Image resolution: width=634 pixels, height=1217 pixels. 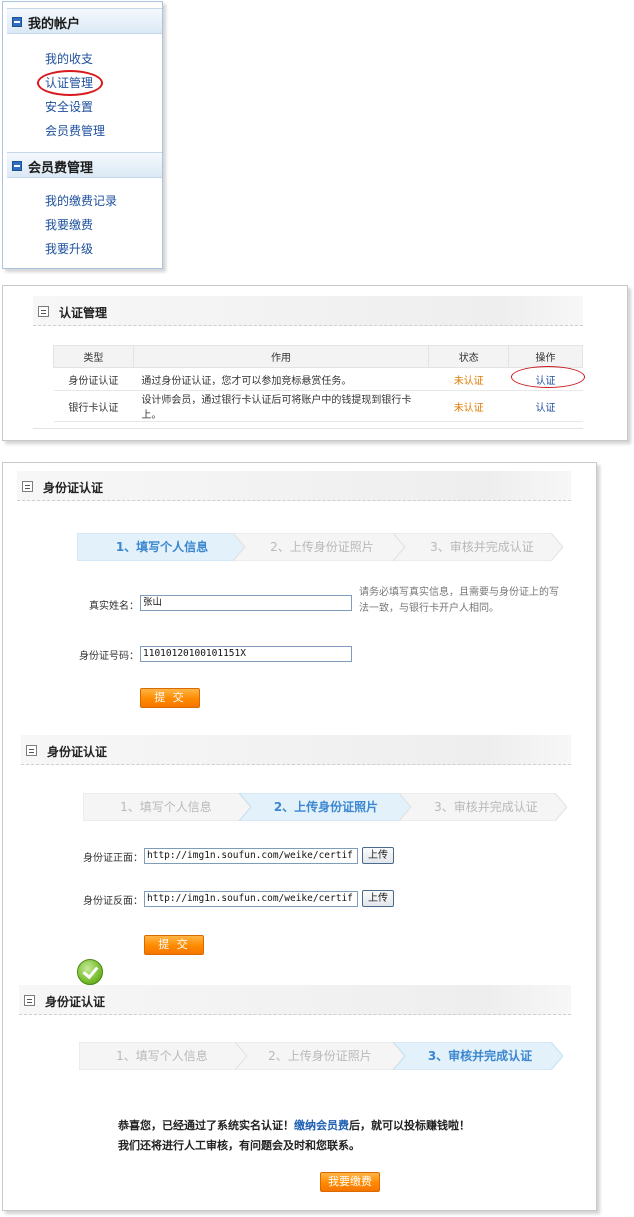 I want to click on table-row: 身份证认证 通过身份证认证，您才可以参加竞标悬赏任务。 未认证 认证, so click(x=318, y=379).